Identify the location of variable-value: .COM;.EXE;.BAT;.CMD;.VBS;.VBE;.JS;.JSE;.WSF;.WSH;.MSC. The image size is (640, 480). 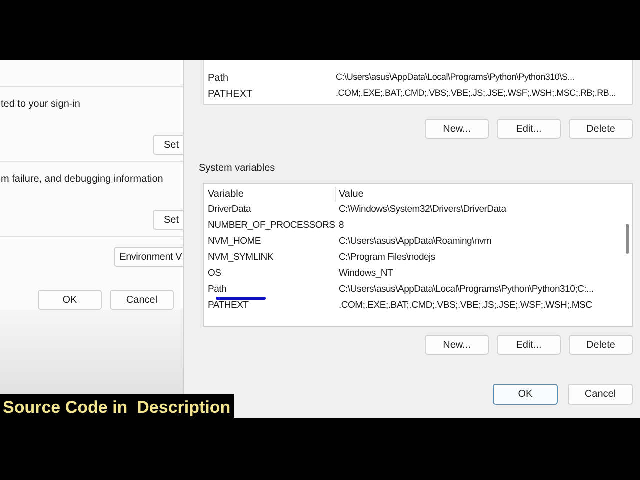
(465, 305).